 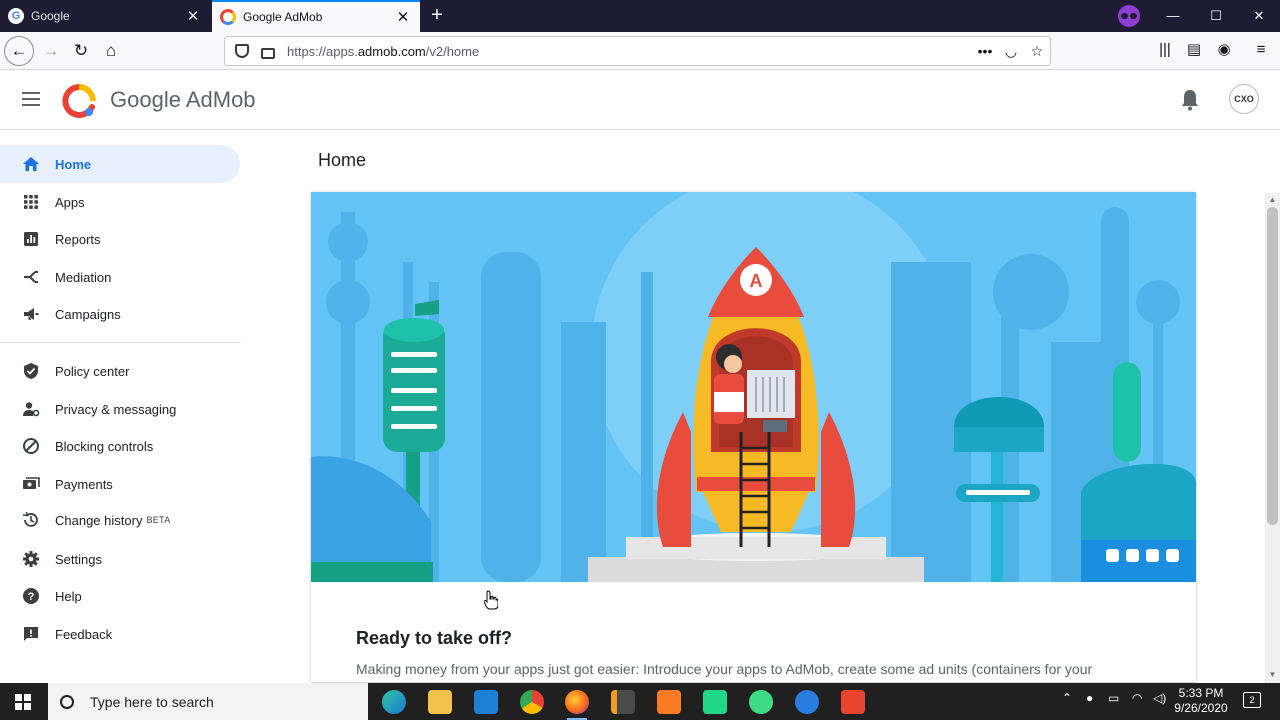 I want to click on close-window-button: ✕, so click(x=1258, y=16).